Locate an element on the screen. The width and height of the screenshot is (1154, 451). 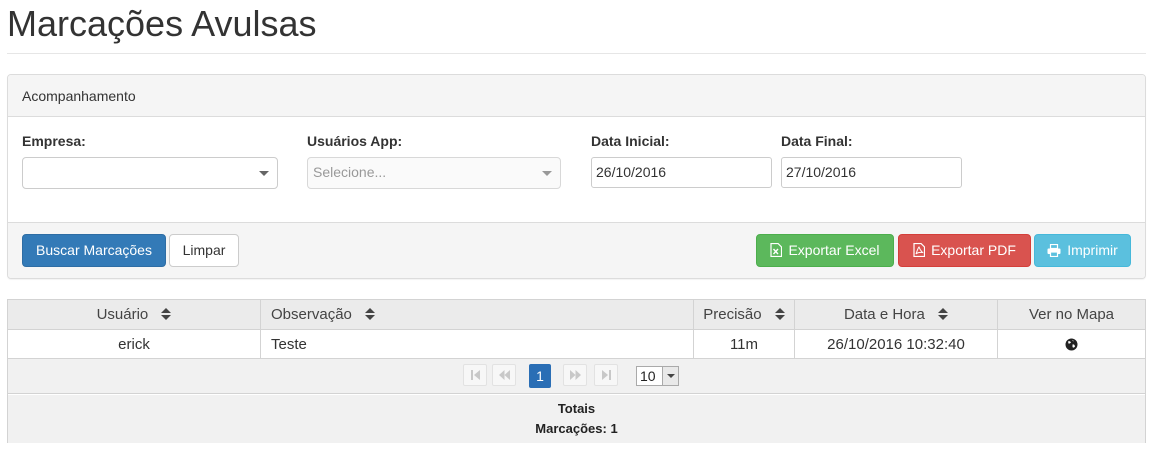
first-page-icon is located at coordinates (475, 375).